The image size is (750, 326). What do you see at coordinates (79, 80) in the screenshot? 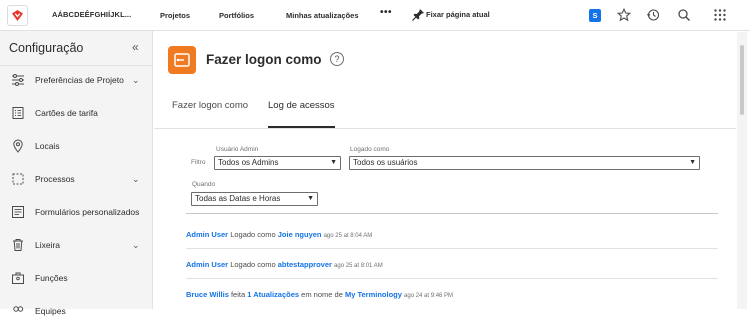
I see `sidebar-item-label: Preferências de Projeto` at bounding box center [79, 80].